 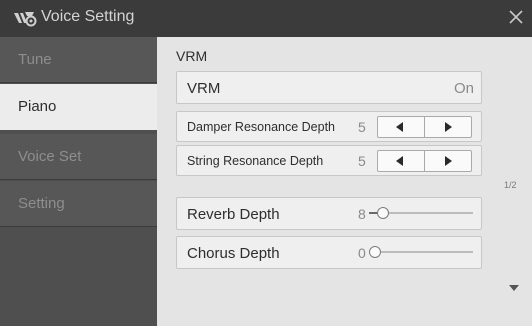 I want to click on tab-label: Voice Set, so click(x=50, y=156).